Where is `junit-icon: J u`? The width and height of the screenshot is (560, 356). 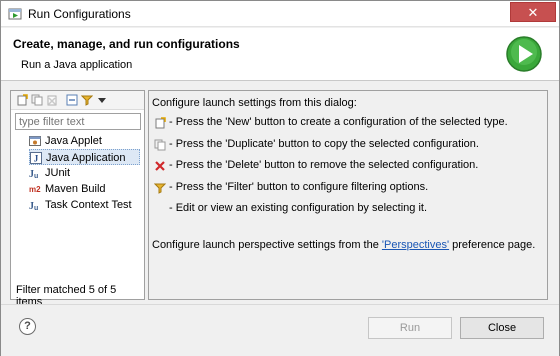
junit-icon: J u is located at coordinates (33, 174).